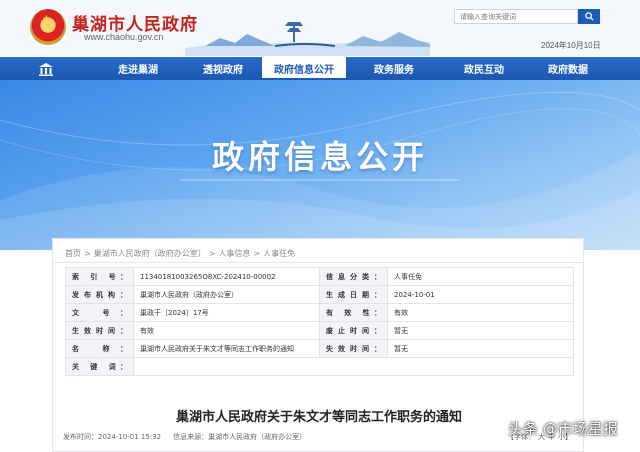 This screenshot has height=452, width=640. Describe the element at coordinates (480, 276) in the screenshot. I see `category-value: 人事任免` at that location.